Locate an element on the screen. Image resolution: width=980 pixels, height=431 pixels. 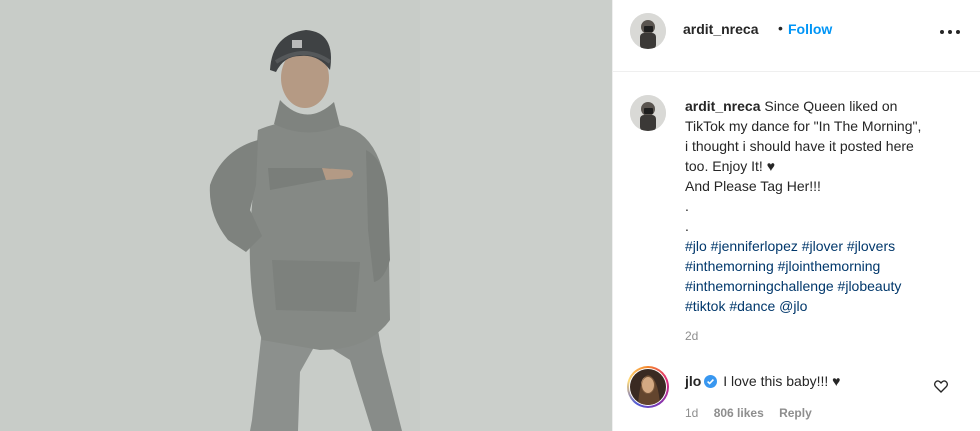
hashtag-line-3: #tiktok #dance @jlo is located at coordinates (821, 306).